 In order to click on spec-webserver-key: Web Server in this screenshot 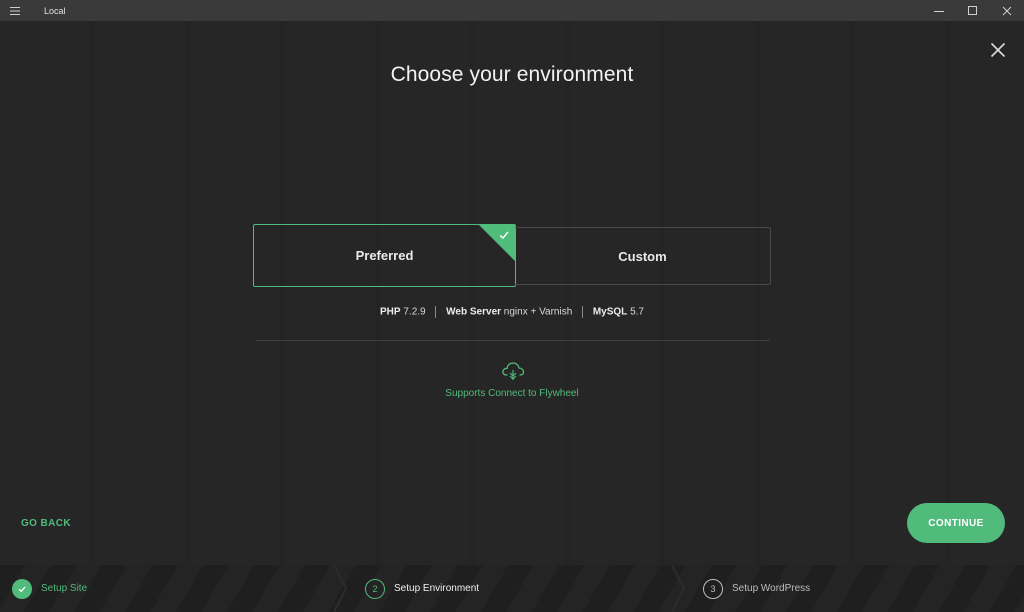, I will do `click(474, 312)`.